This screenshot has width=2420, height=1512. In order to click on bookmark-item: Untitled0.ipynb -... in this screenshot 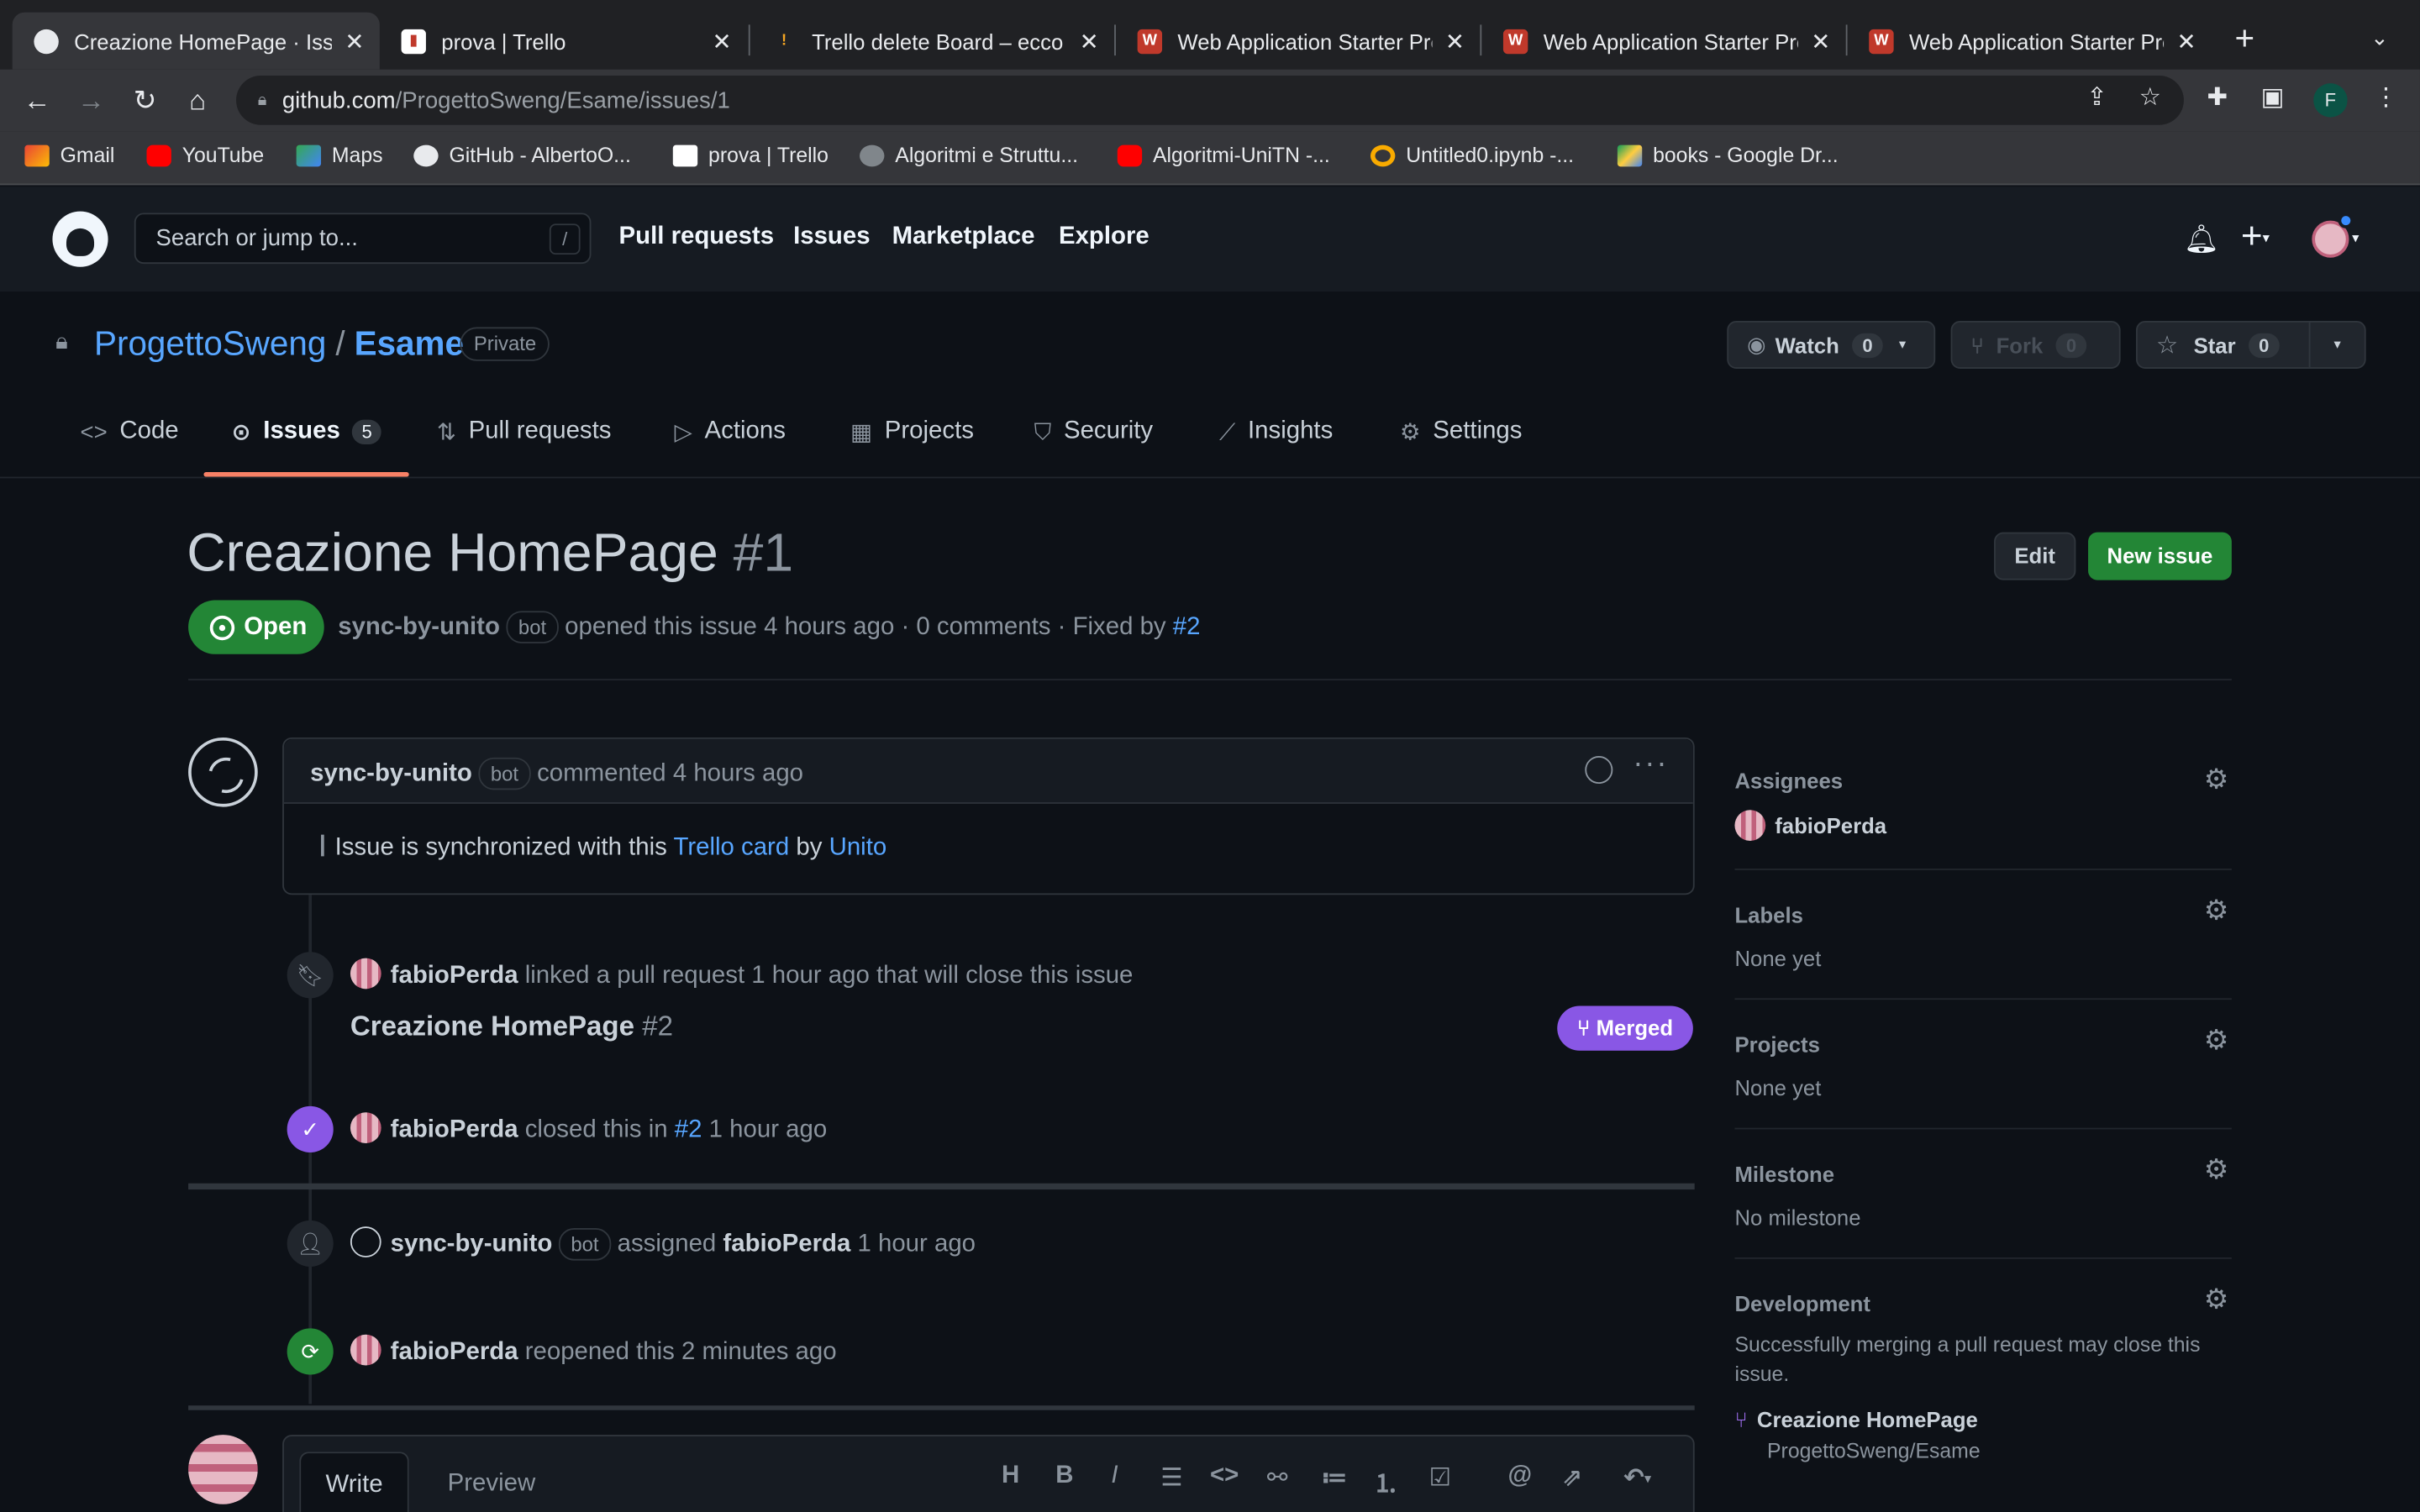, I will do `click(1472, 155)`.